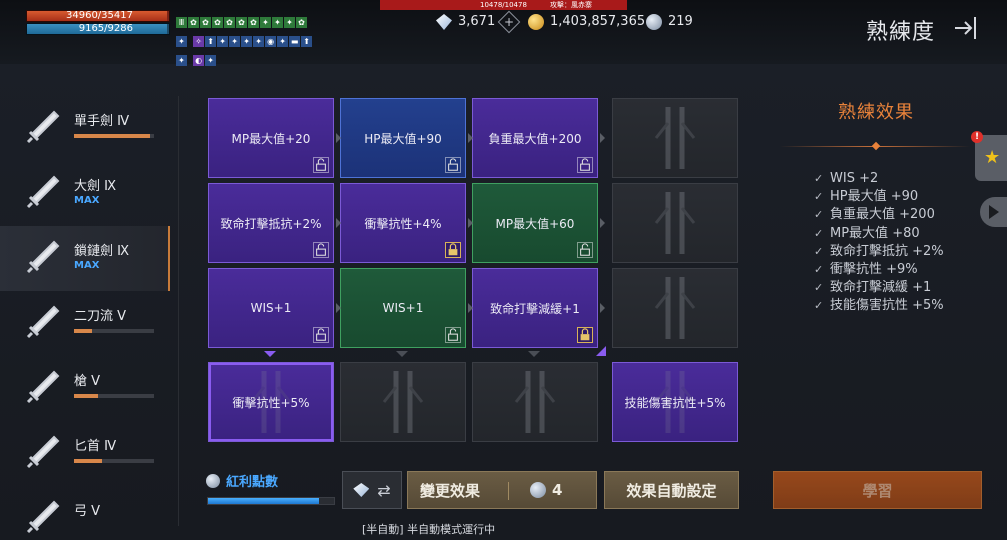 The image size is (1007, 540). Describe the element at coordinates (99, 15) in the screenshot. I see `hp-text: 34960/35417` at that location.